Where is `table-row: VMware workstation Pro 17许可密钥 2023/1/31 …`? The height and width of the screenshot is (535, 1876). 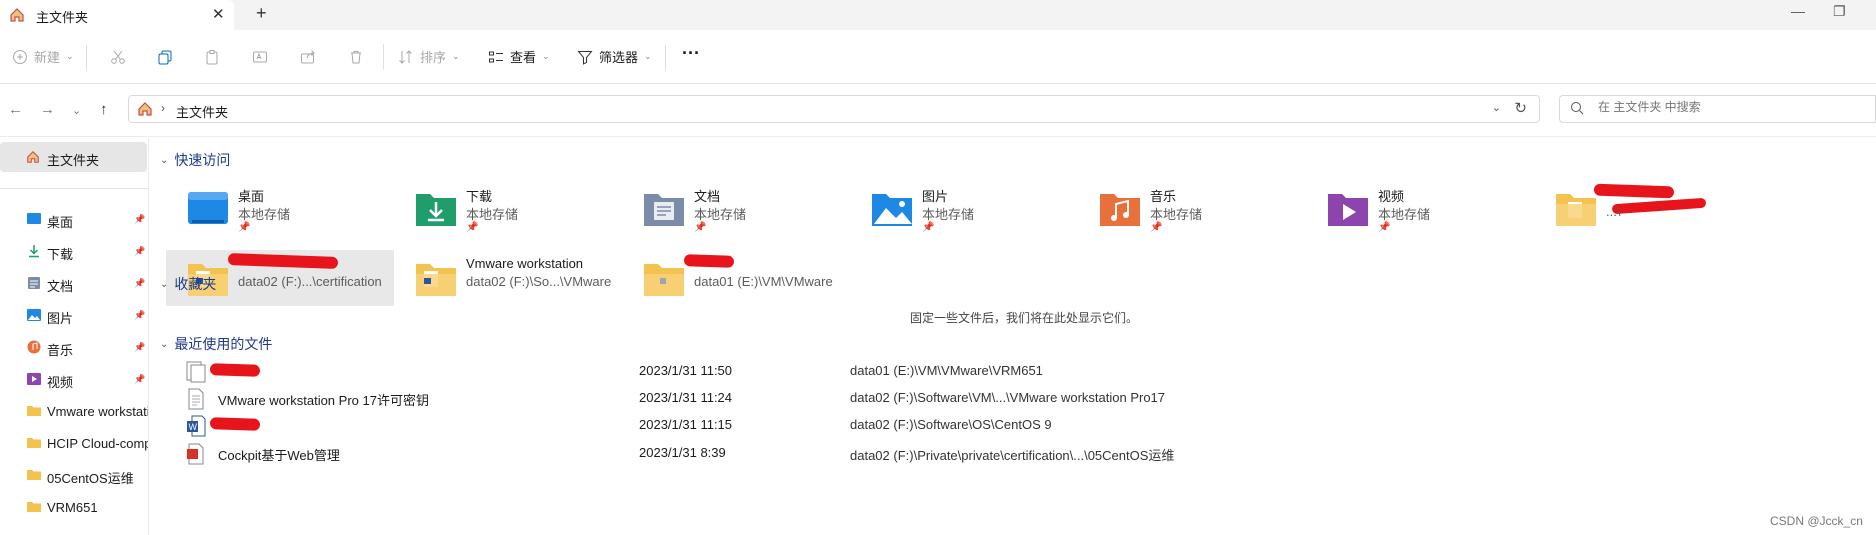 table-row: VMware workstation Pro 17许可密钥 2023/1/31 … is located at coordinates (1021, 398).